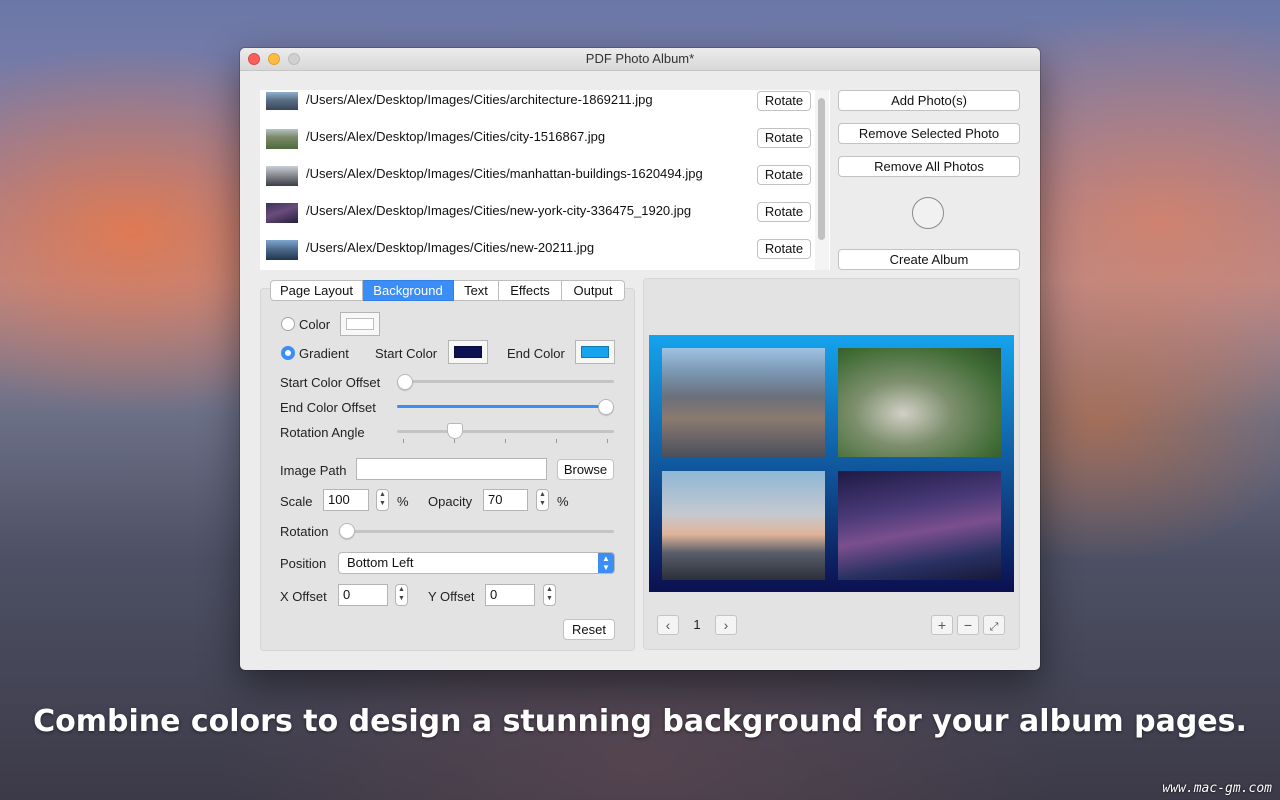 This screenshot has height=800, width=1280. What do you see at coordinates (585, 469) in the screenshot?
I see `browse-button: Browse` at bounding box center [585, 469].